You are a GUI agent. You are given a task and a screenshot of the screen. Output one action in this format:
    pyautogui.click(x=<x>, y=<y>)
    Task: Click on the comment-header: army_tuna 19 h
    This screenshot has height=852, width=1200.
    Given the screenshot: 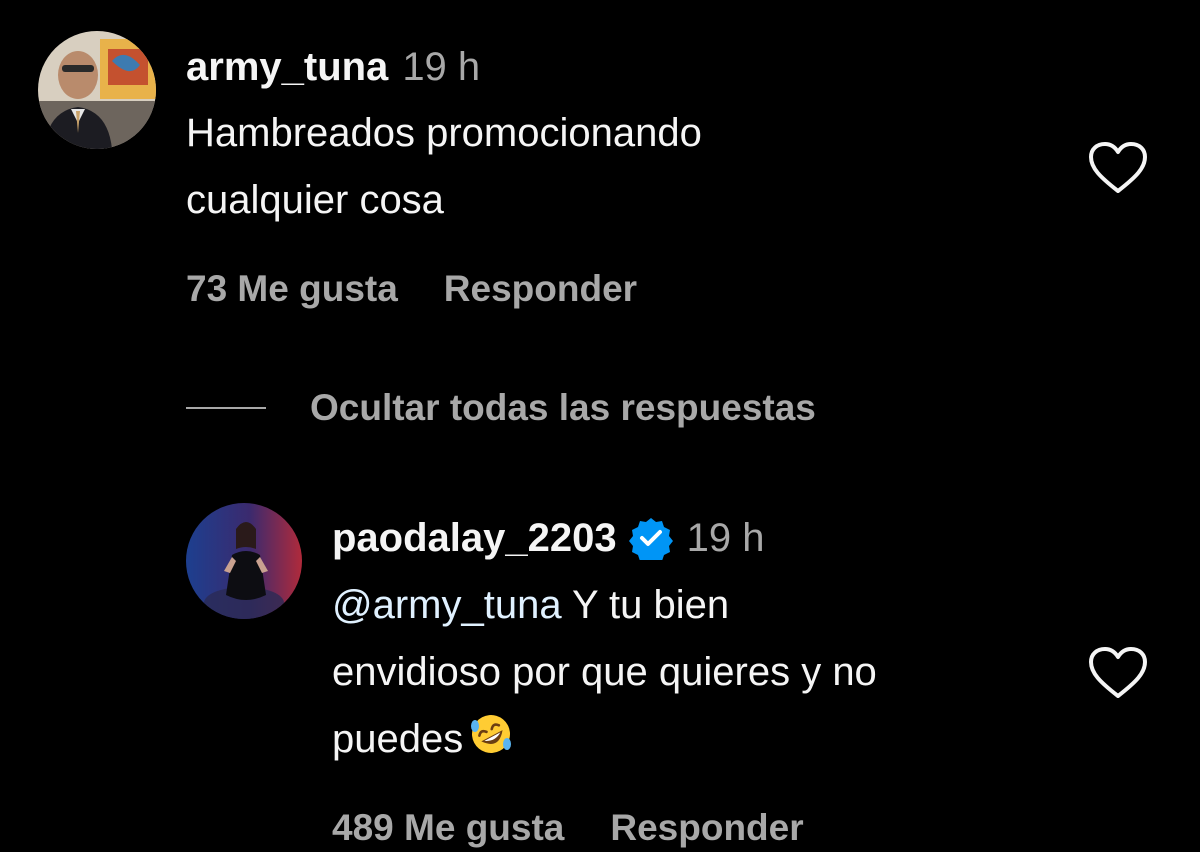 What is the action you would take?
    pyautogui.click(x=333, y=67)
    